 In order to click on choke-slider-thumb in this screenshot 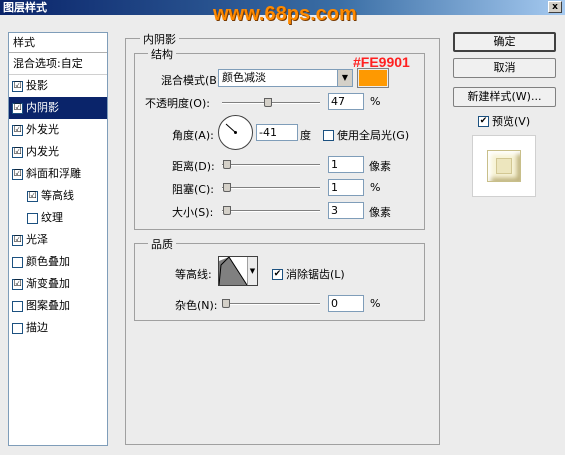, I will do `click(227, 187)`.